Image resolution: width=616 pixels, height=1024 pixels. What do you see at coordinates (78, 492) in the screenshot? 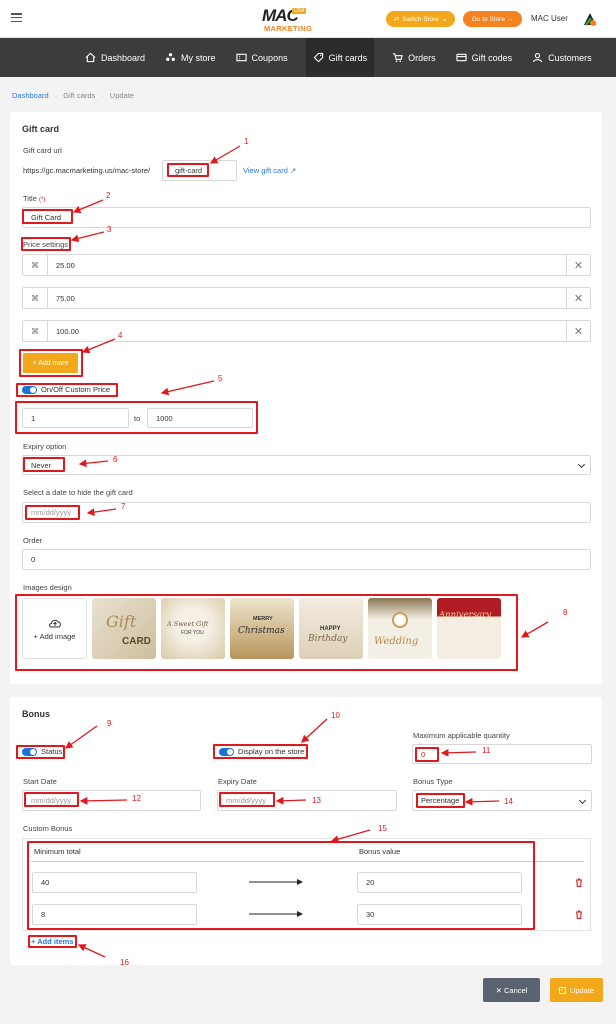
I see `hide-date-label: Select a date to hide the gift card` at bounding box center [78, 492].